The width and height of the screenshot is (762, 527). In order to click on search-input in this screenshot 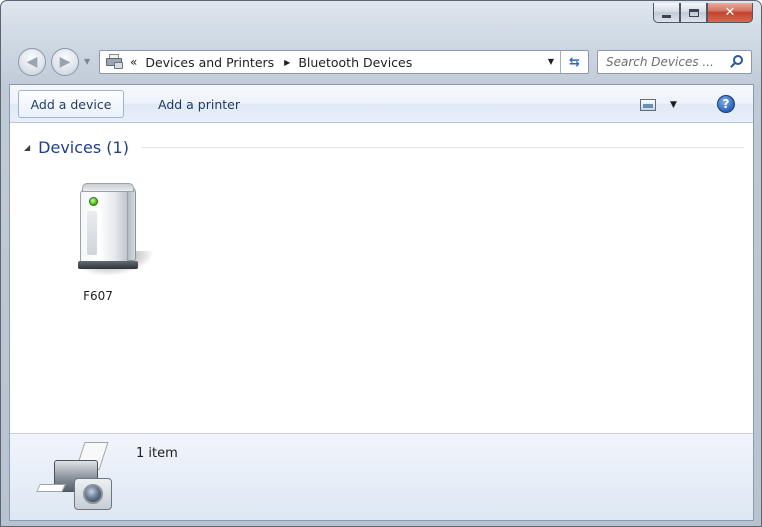, I will do `click(660, 62)`.